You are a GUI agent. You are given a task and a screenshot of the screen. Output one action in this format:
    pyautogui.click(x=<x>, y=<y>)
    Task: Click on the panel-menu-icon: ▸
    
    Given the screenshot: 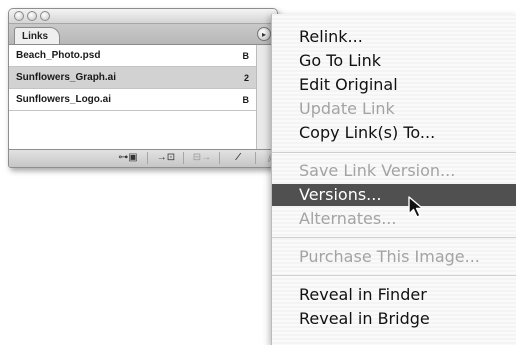 What is the action you would take?
    pyautogui.click(x=264, y=34)
    